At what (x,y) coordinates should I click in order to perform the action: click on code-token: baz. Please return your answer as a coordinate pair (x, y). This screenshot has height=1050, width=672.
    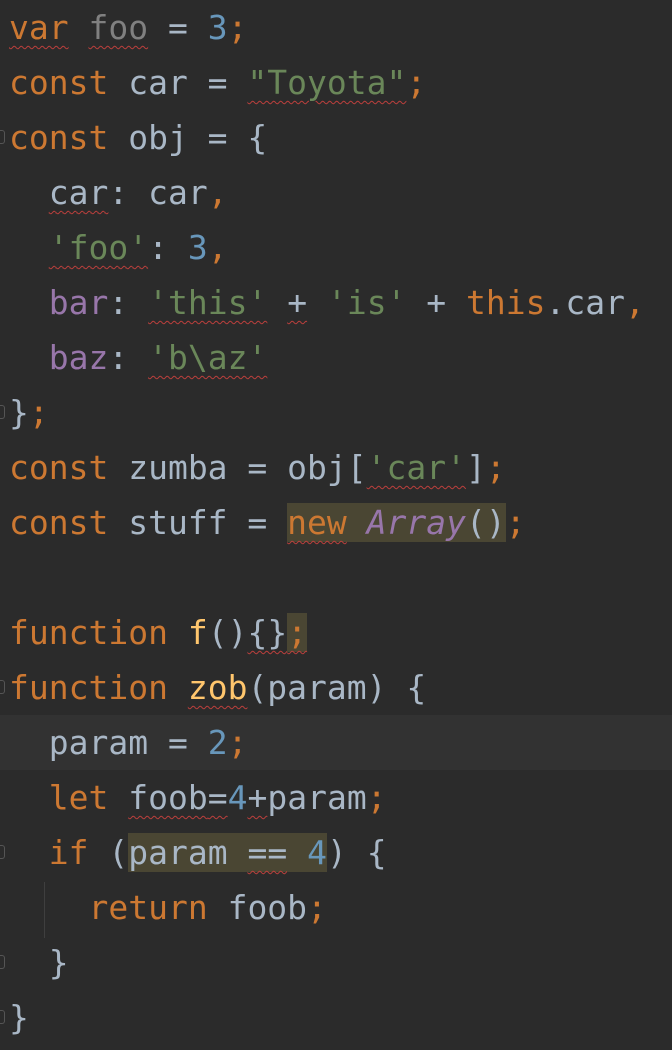
    Looking at the image, I should click on (78, 357).